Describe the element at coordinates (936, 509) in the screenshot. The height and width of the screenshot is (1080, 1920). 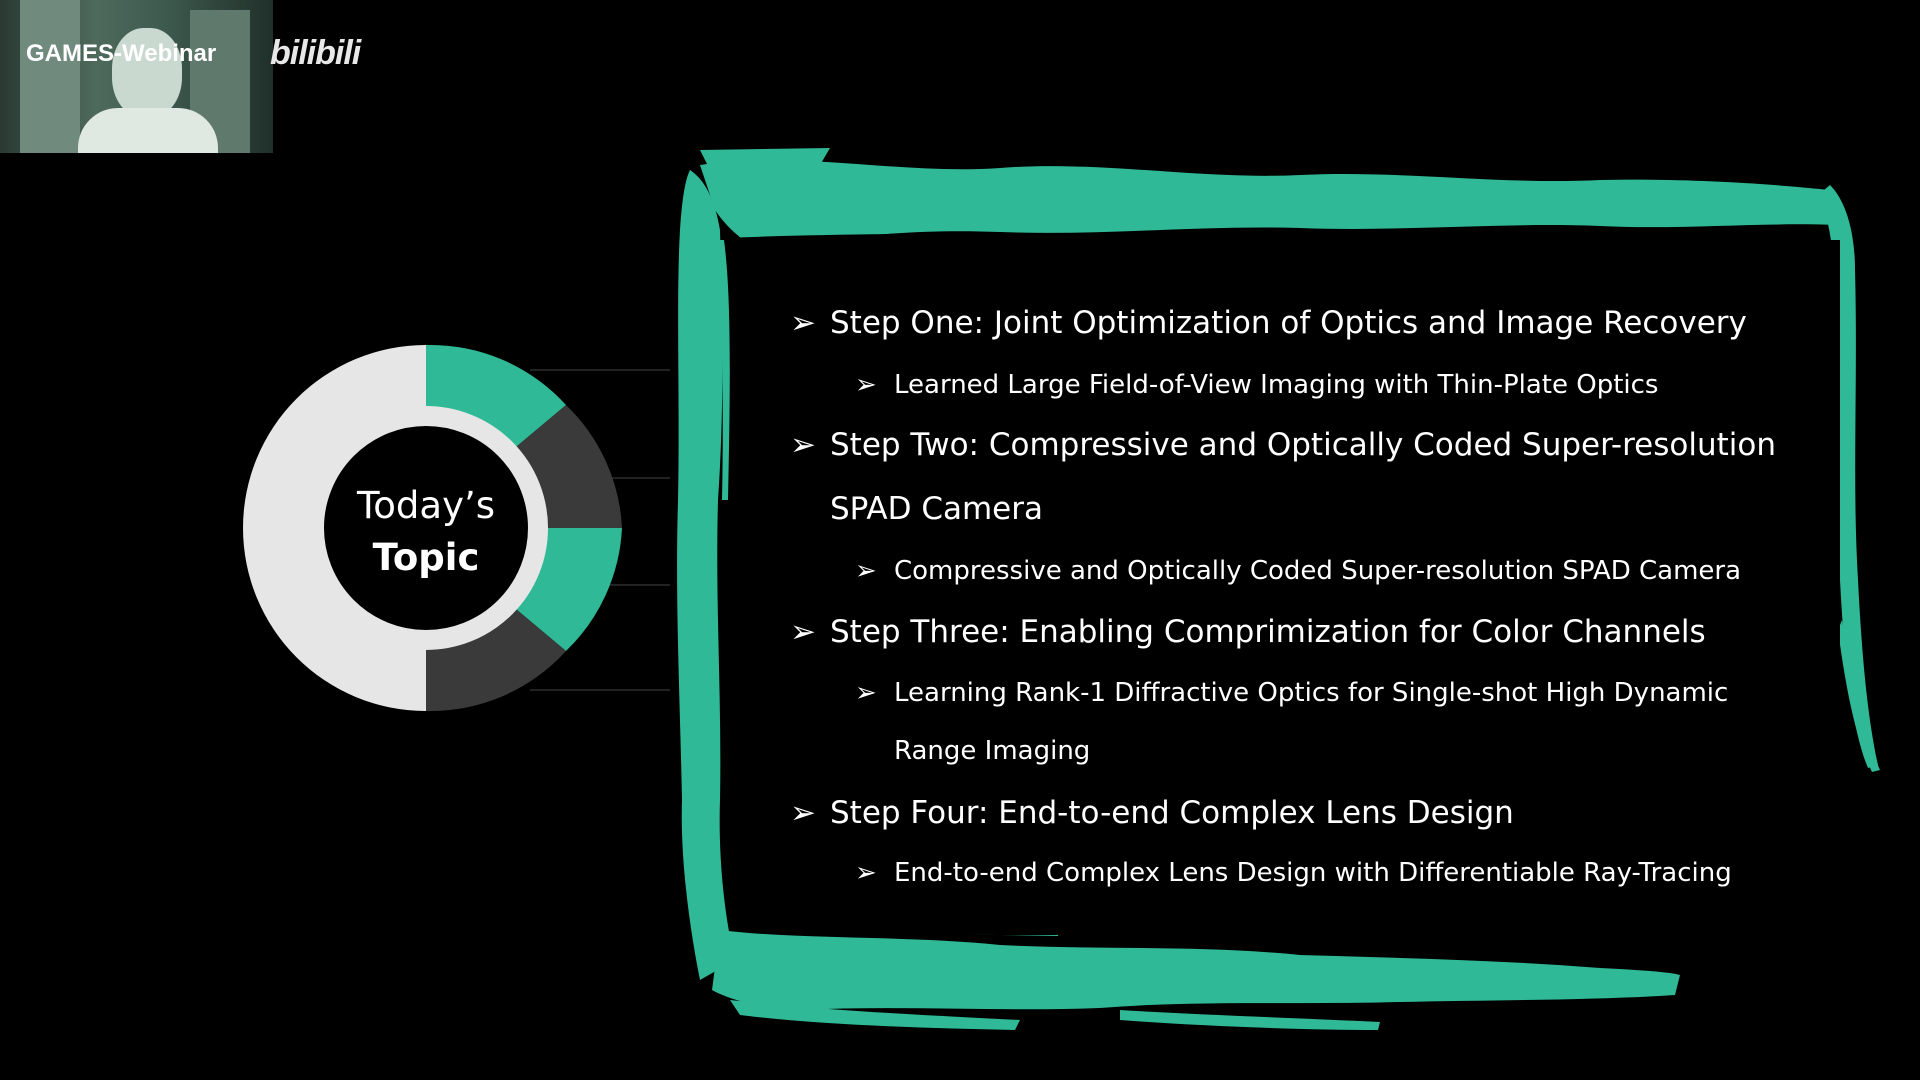
I see `agenda-step-two-line2: SPAD Camera` at that location.